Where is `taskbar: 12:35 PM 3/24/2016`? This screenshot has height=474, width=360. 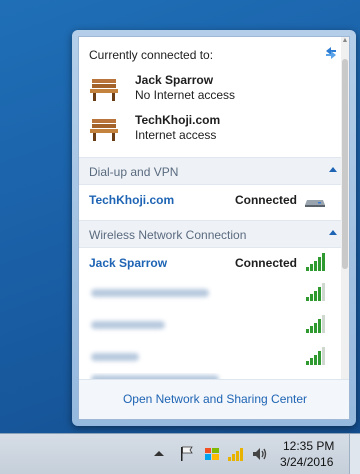
taskbar: 12:35 PM 3/24/2016 is located at coordinates (180, 453).